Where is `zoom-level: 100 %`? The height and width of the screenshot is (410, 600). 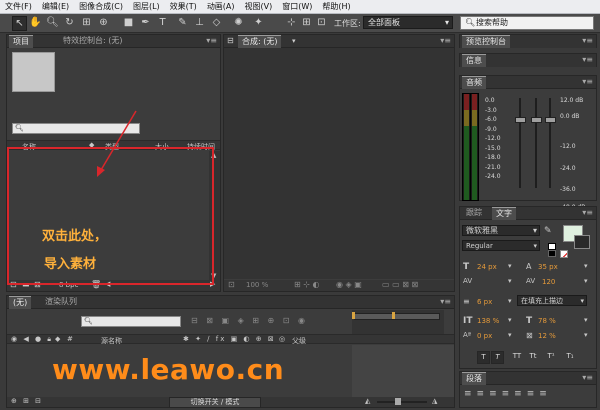 zoom-level: 100 % is located at coordinates (257, 285).